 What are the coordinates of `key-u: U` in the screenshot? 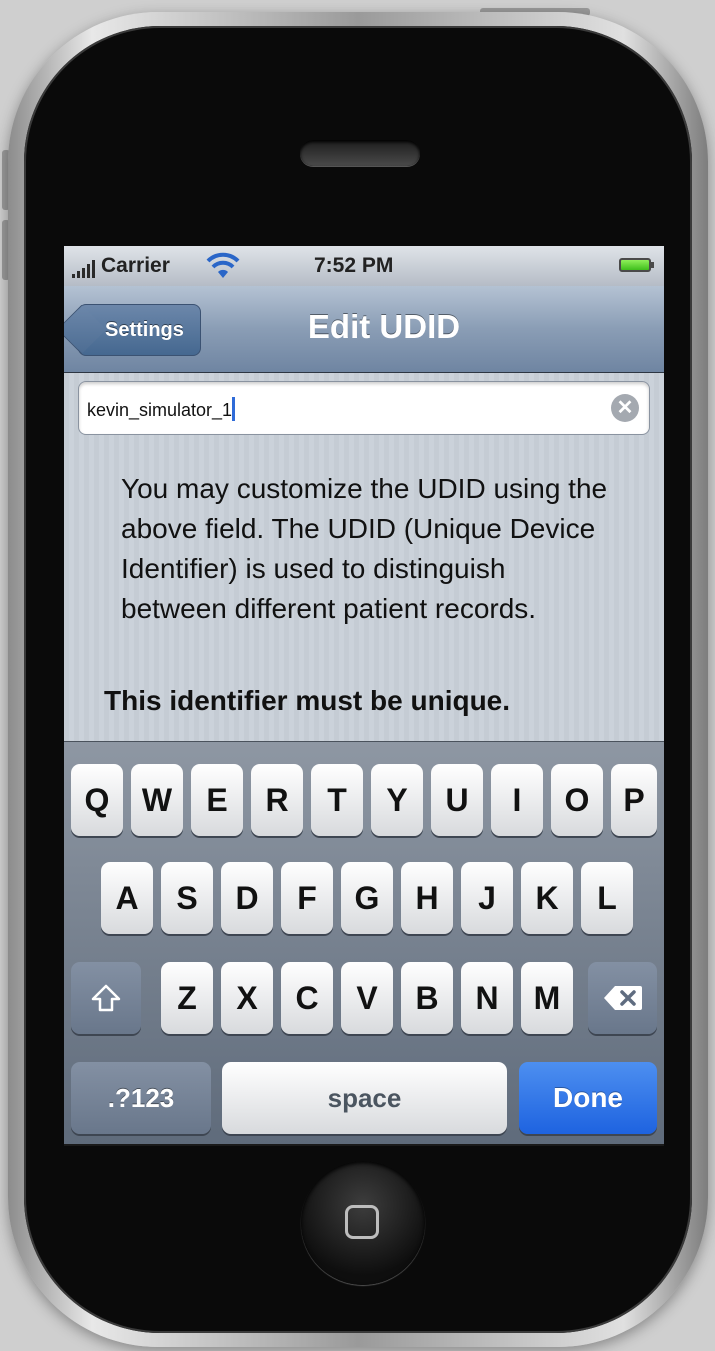 It's located at (457, 800).